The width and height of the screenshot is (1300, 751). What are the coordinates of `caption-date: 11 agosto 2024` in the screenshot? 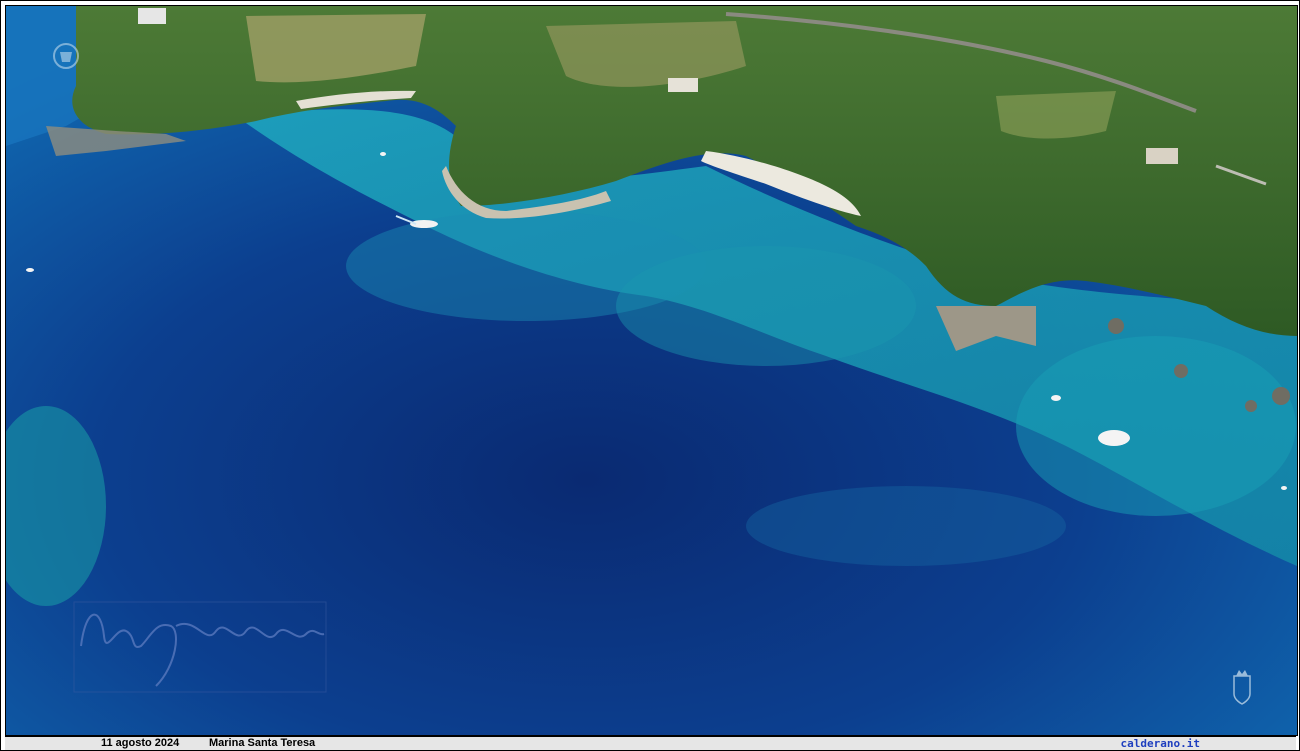 It's located at (140, 743).